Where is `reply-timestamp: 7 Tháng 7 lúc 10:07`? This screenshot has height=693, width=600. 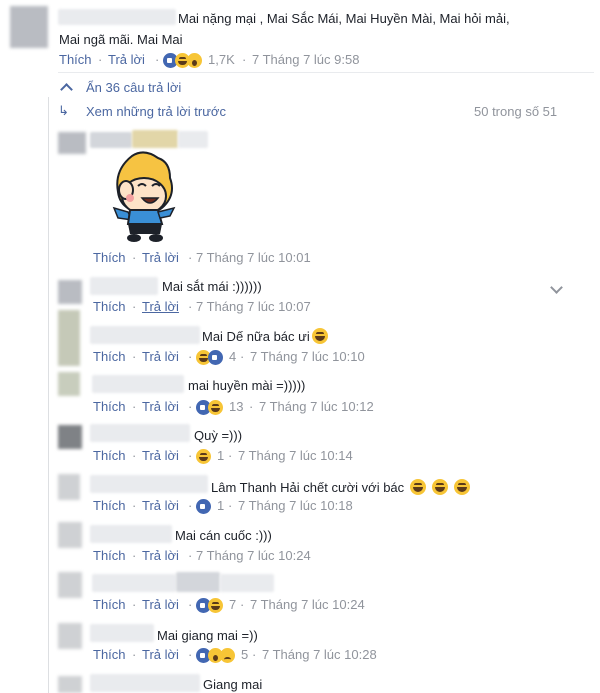
reply-timestamp: 7 Tháng 7 lúc 10:07 is located at coordinates (253, 306).